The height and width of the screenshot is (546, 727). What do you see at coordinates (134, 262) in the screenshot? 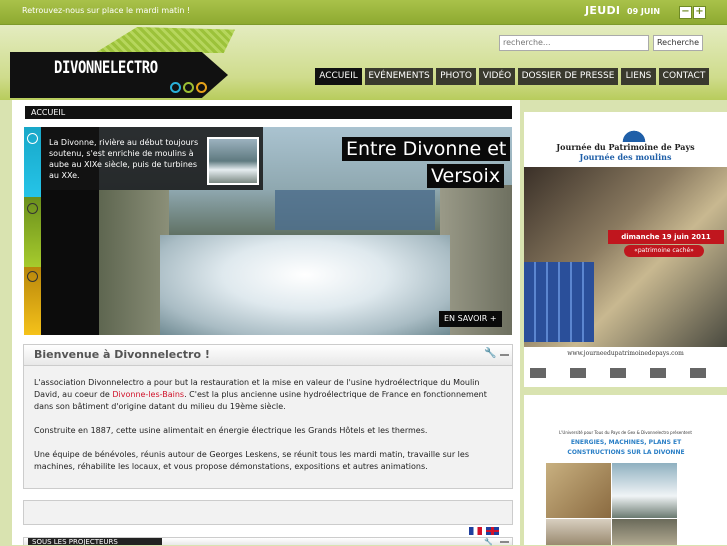
I see `photo-wall-left` at bounding box center [134, 262].